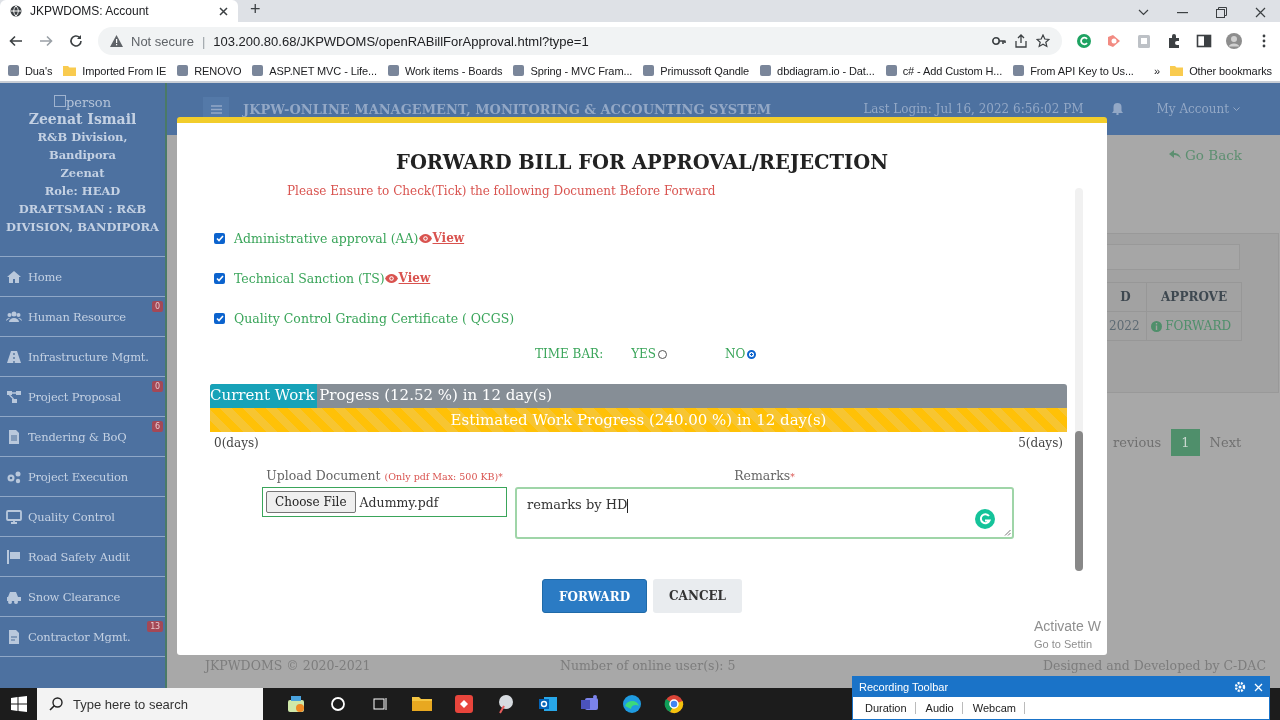 This screenshot has height=720, width=1280. I want to click on puzzle-icon, so click(1174, 41).